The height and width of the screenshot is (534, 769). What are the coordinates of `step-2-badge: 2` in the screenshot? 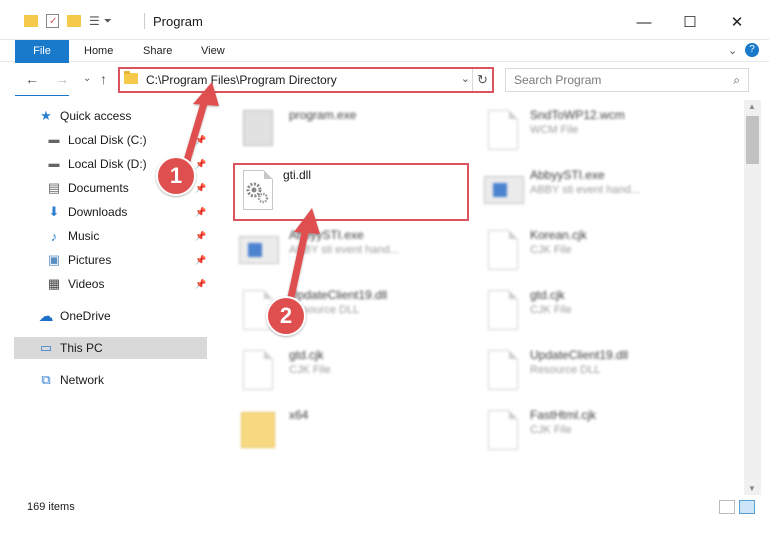 It's located at (286, 316).